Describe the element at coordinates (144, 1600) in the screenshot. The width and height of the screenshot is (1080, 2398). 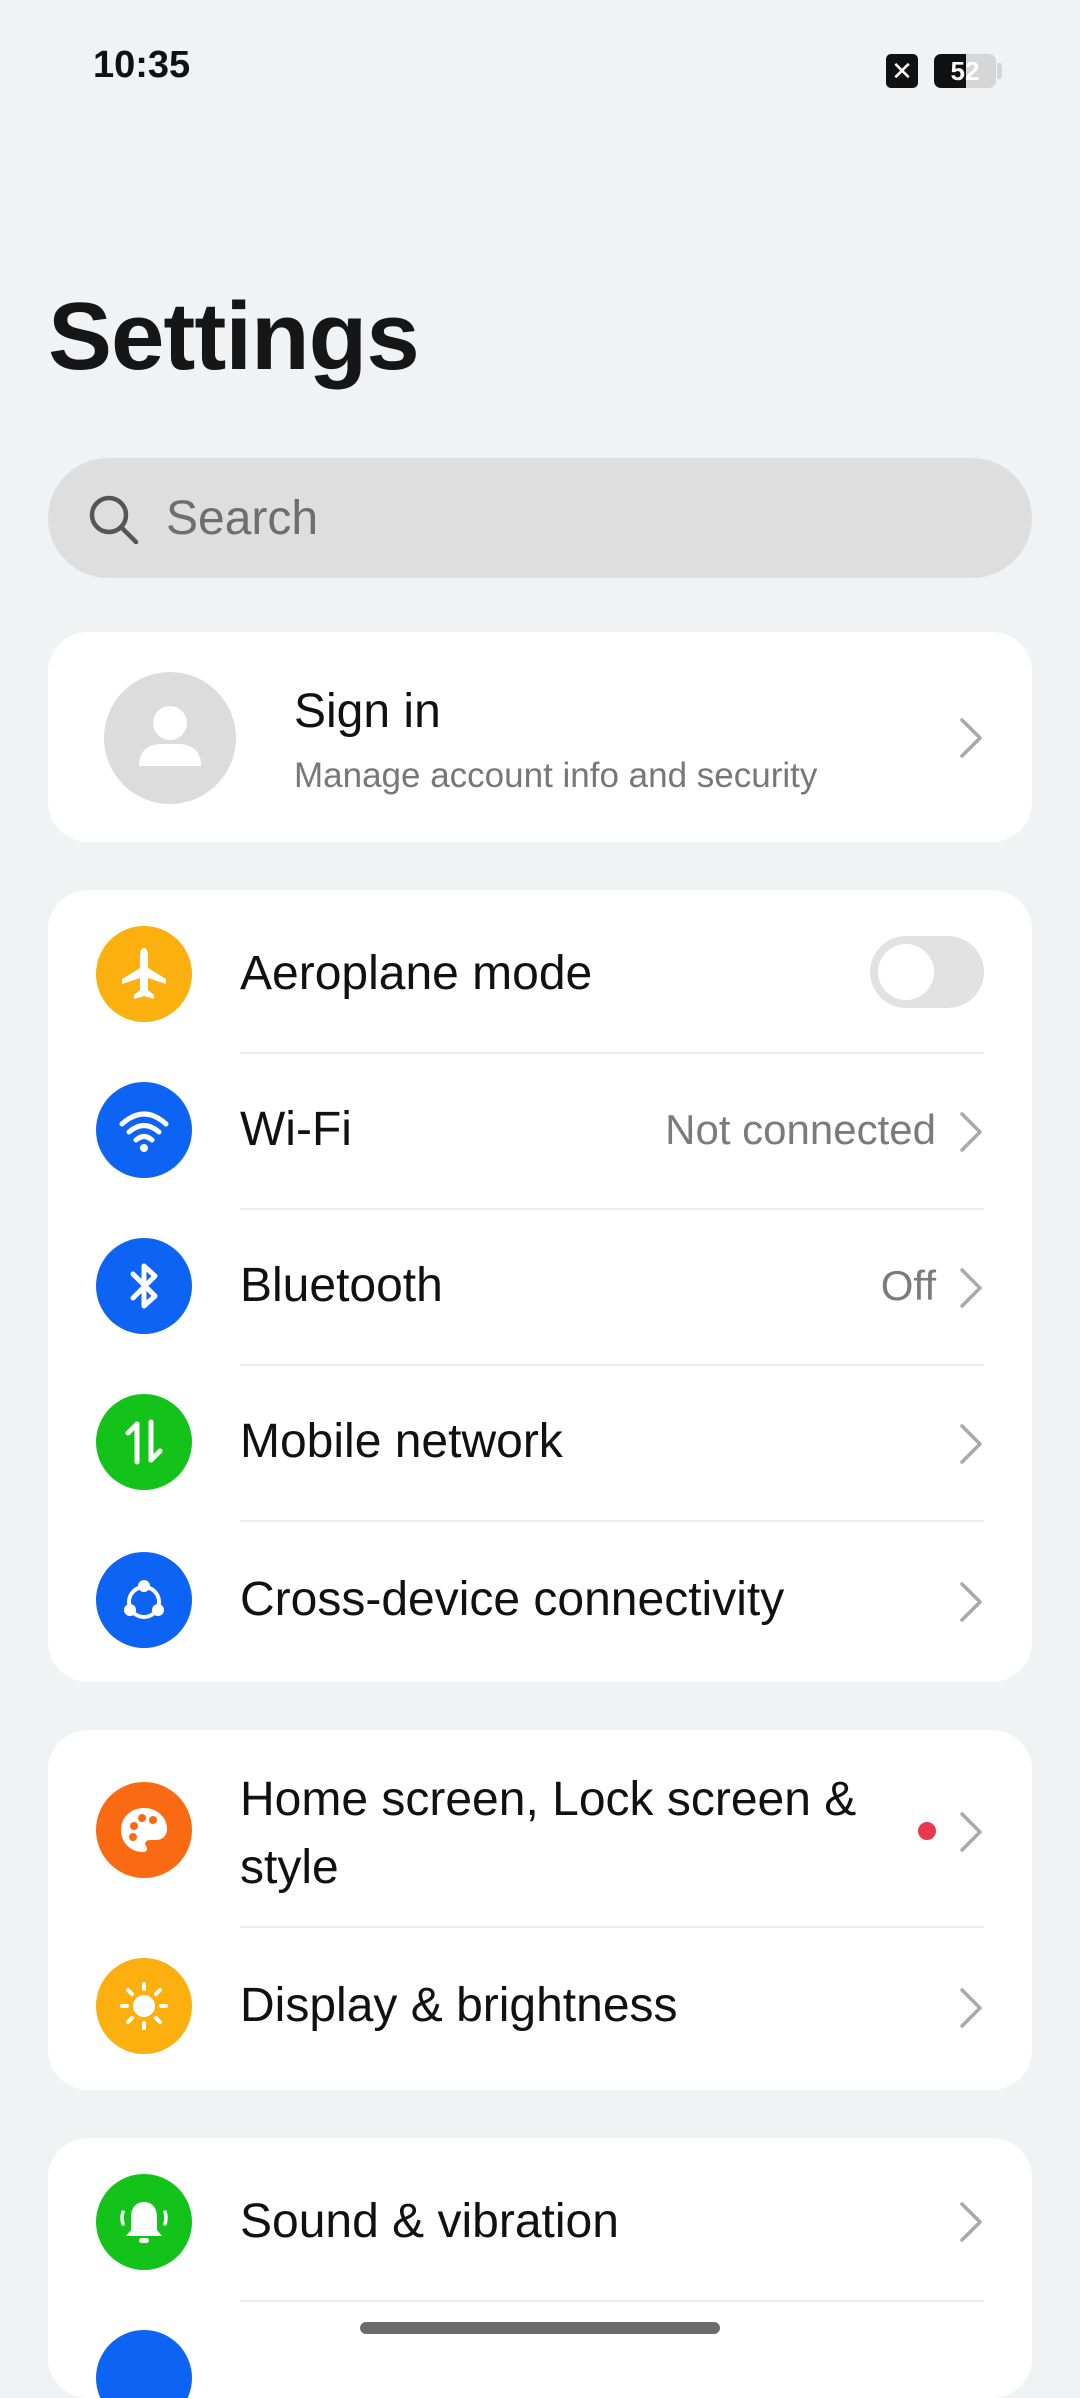
I see `cross-device-icon` at that location.